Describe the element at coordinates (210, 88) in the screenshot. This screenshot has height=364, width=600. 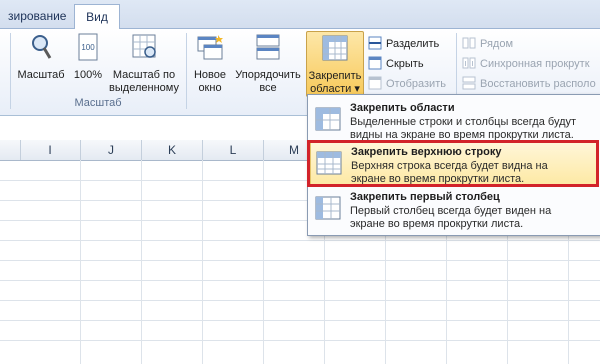
I see `new-window-label-2: окно` at that location.